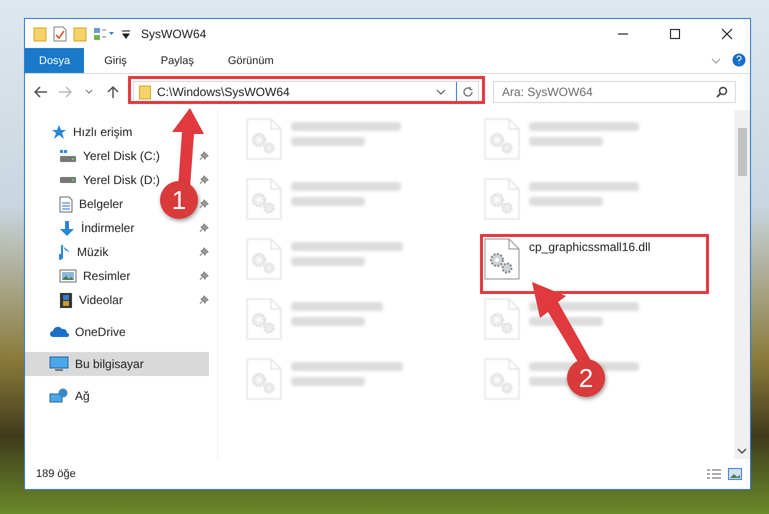 This screenshot has height=514, width=769. I want to click on ribbon-tab: Giriş, so click(115, 60).